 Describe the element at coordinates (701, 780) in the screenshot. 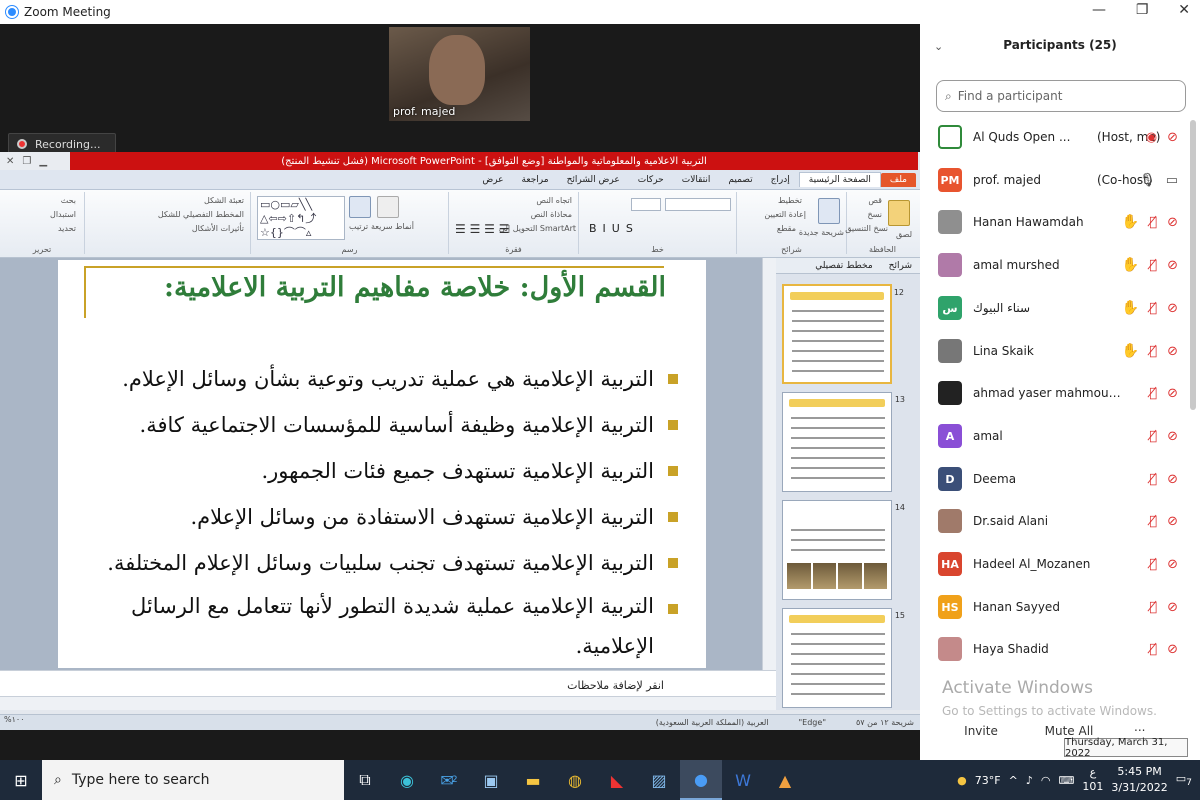

I see `zoom-app-icon: ●` at that location.